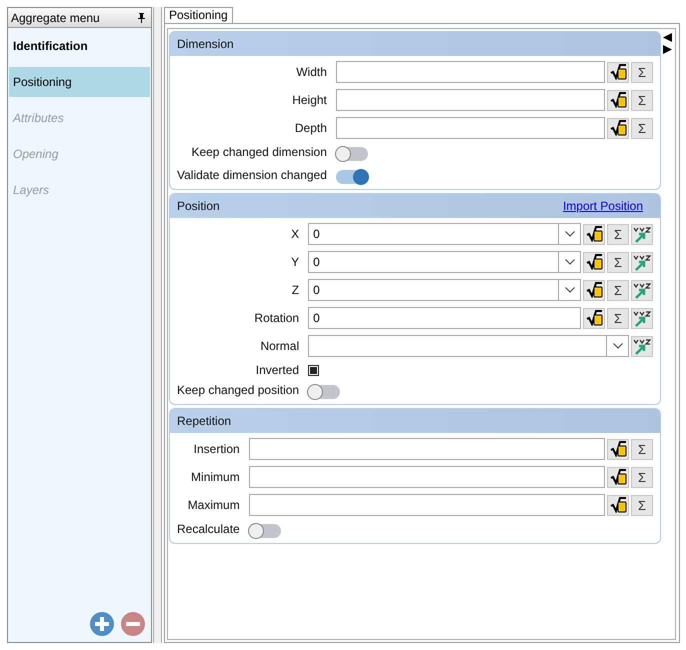  Describe the element at coordinates (198, 206) in the screenshot. I see `section-title: Position` at that location.